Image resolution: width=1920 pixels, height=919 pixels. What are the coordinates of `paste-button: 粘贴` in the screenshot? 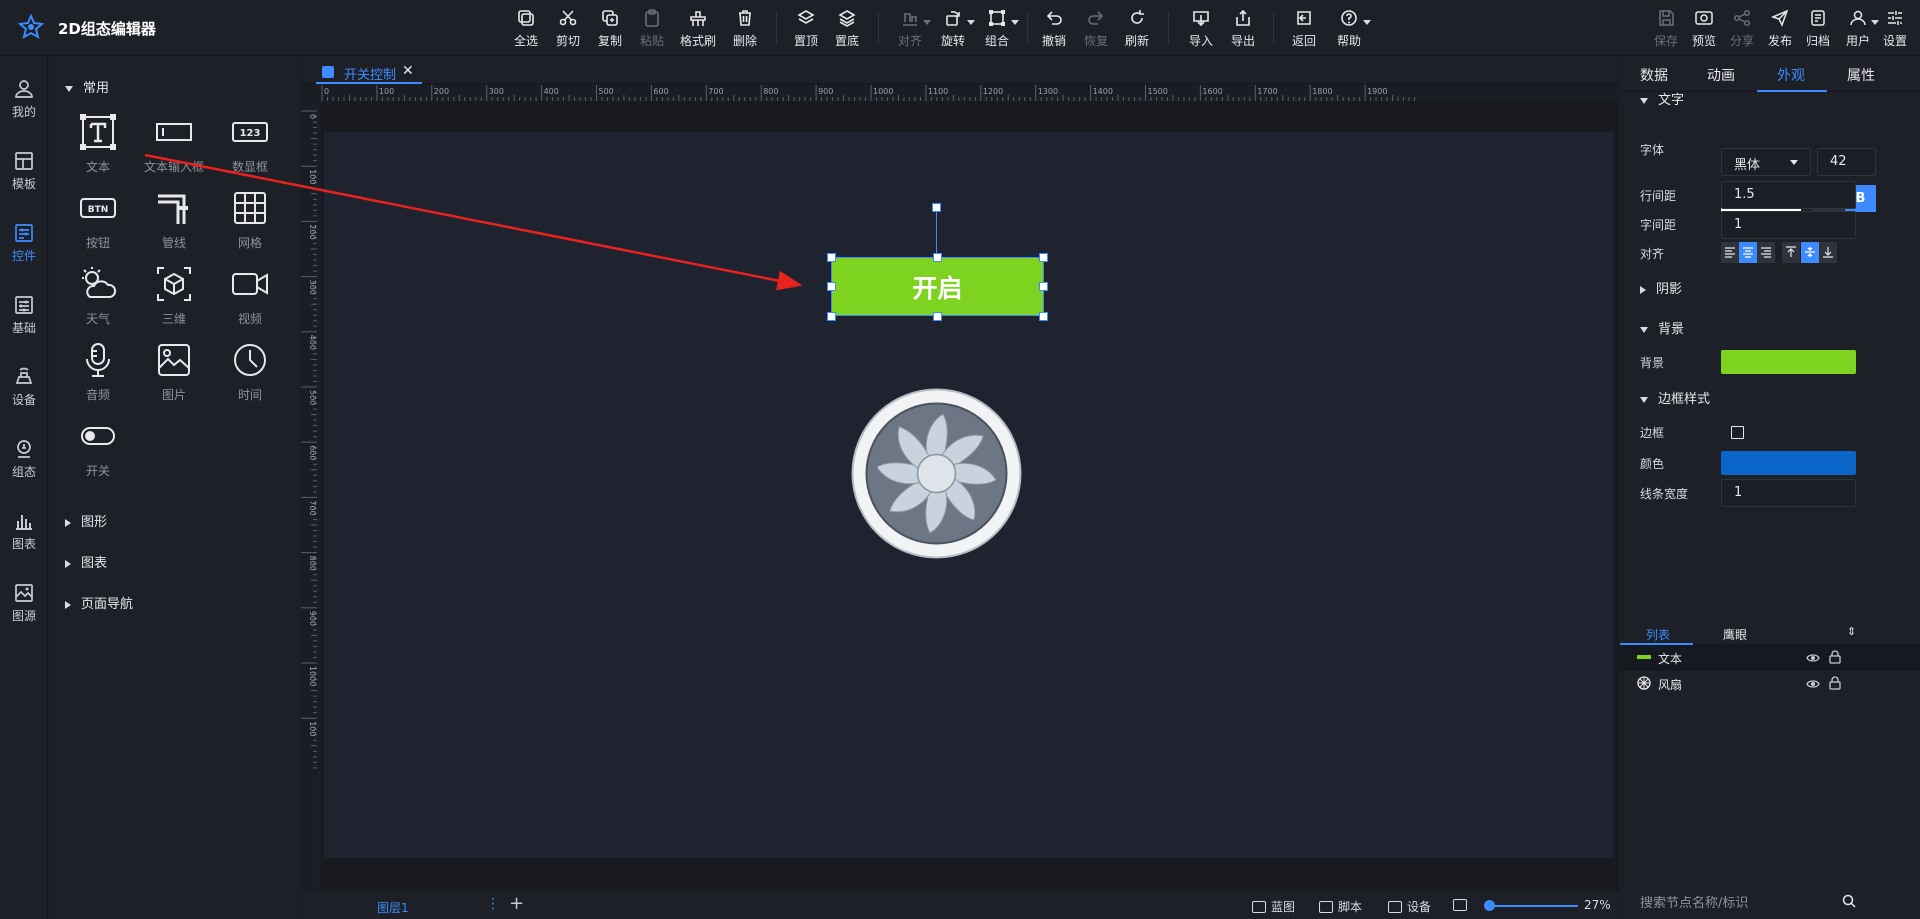 It's located at (652, 28).